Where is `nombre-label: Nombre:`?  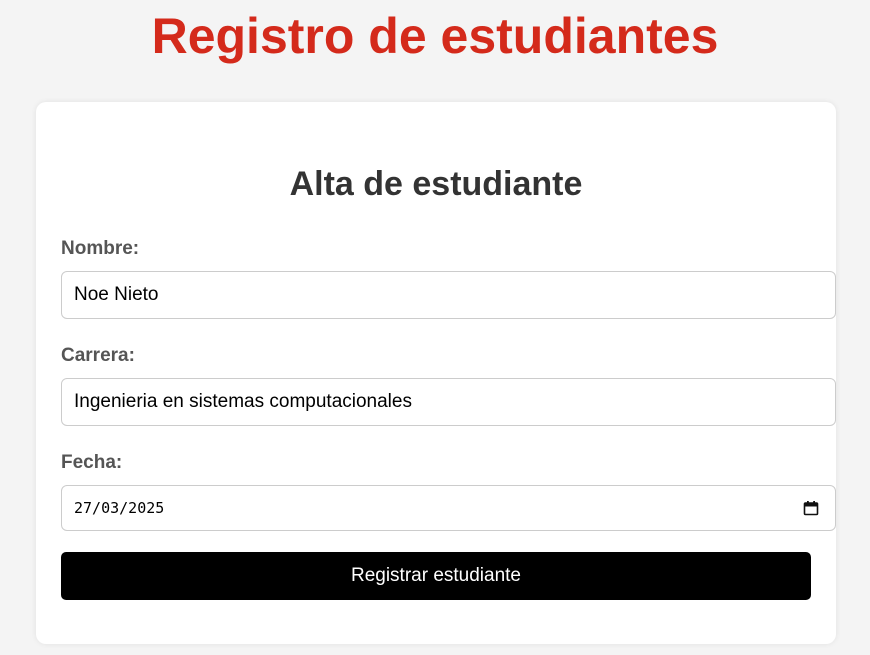 nombre-label: Nombre: is located at coordinates (100, 248).